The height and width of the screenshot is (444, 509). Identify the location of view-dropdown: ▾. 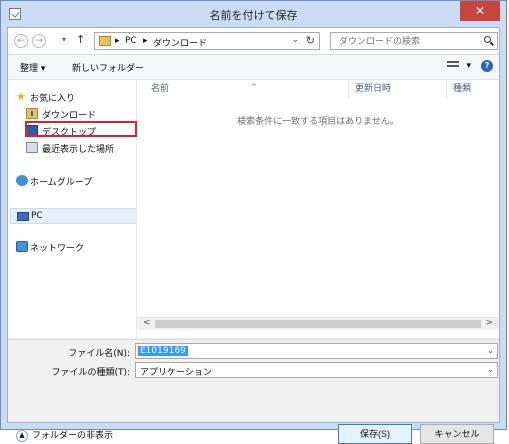
(468, 66).